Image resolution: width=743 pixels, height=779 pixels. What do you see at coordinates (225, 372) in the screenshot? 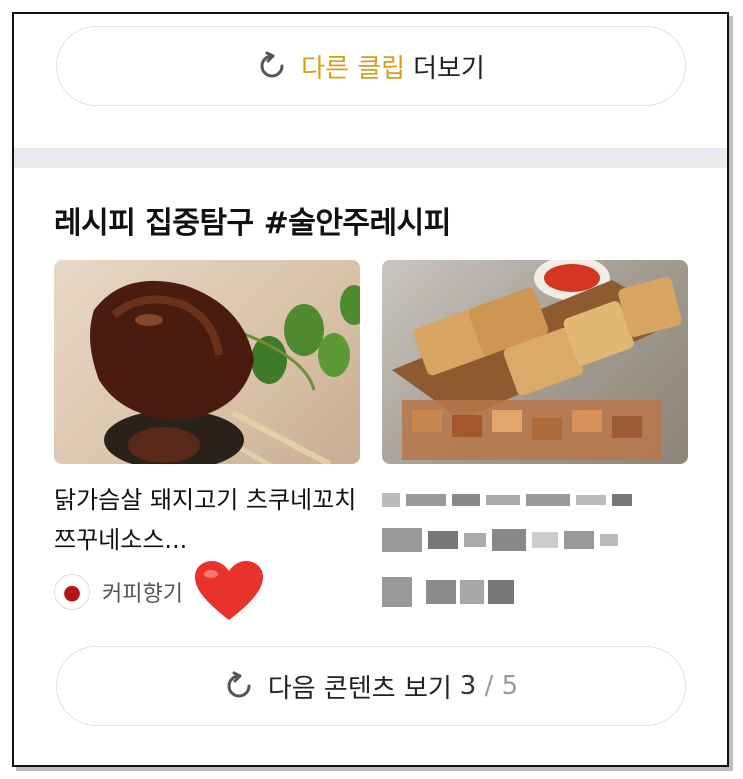
I see `skewer-food-image` at bounding box center [225, 372].